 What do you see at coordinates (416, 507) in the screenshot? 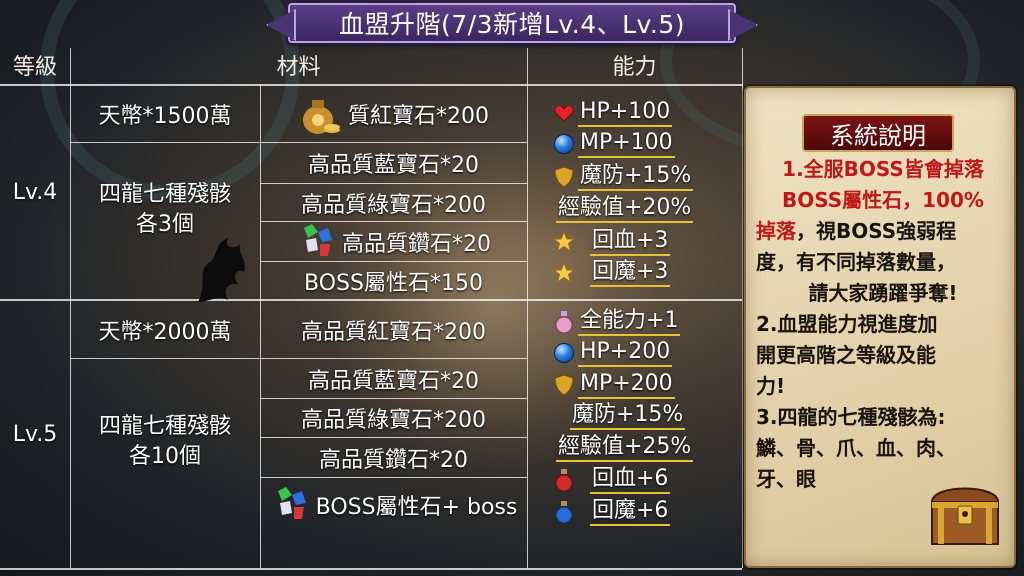
I see `material-boss-stone-label: BOSS屬性石+ boss` at bounding box center [416, 507].